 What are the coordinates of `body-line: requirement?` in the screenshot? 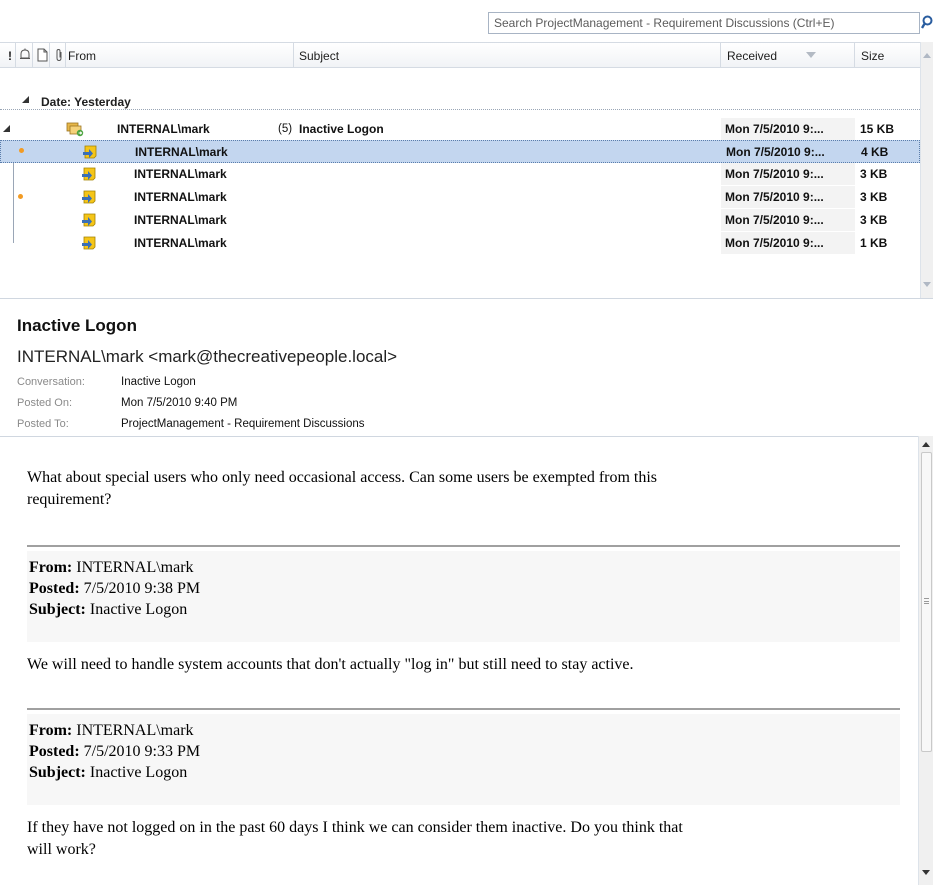 It's located at (69, 499).